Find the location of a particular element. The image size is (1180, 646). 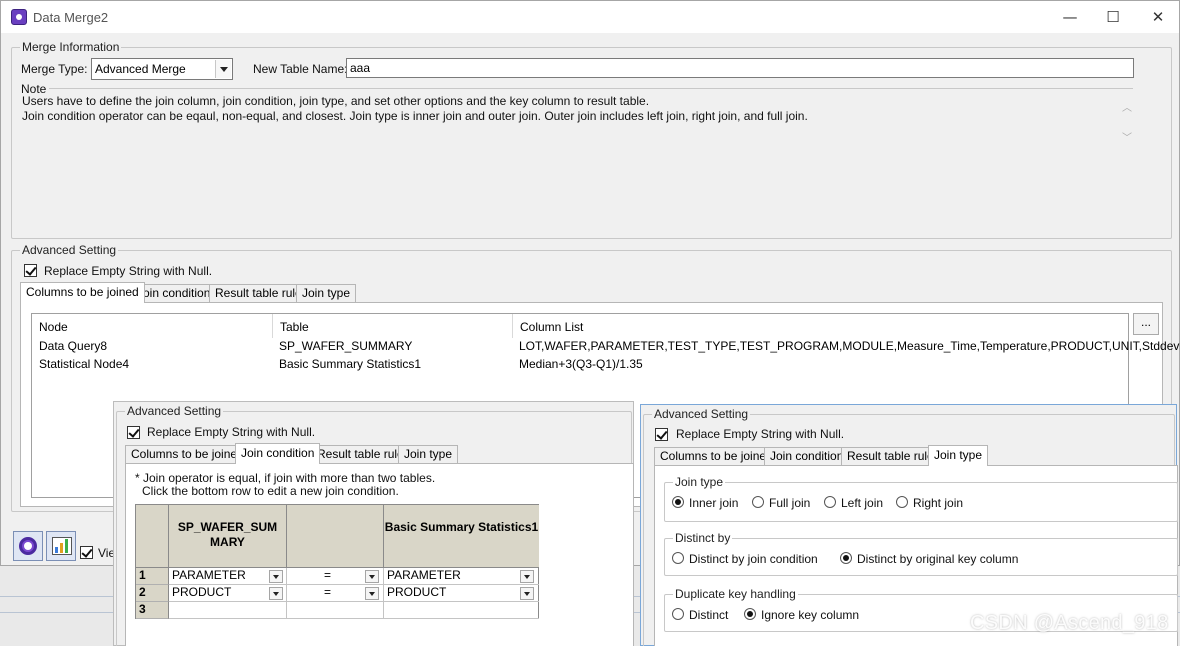

jc-tab-result-table-rule: Result table rule is located at coordinates (360, 454).